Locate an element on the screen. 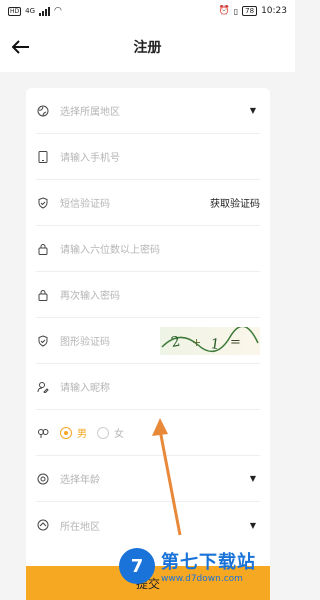 This screenshot has height=600, width=320. nickname-placeholder: 请输入昵称 is located at coordinates (85, 388).